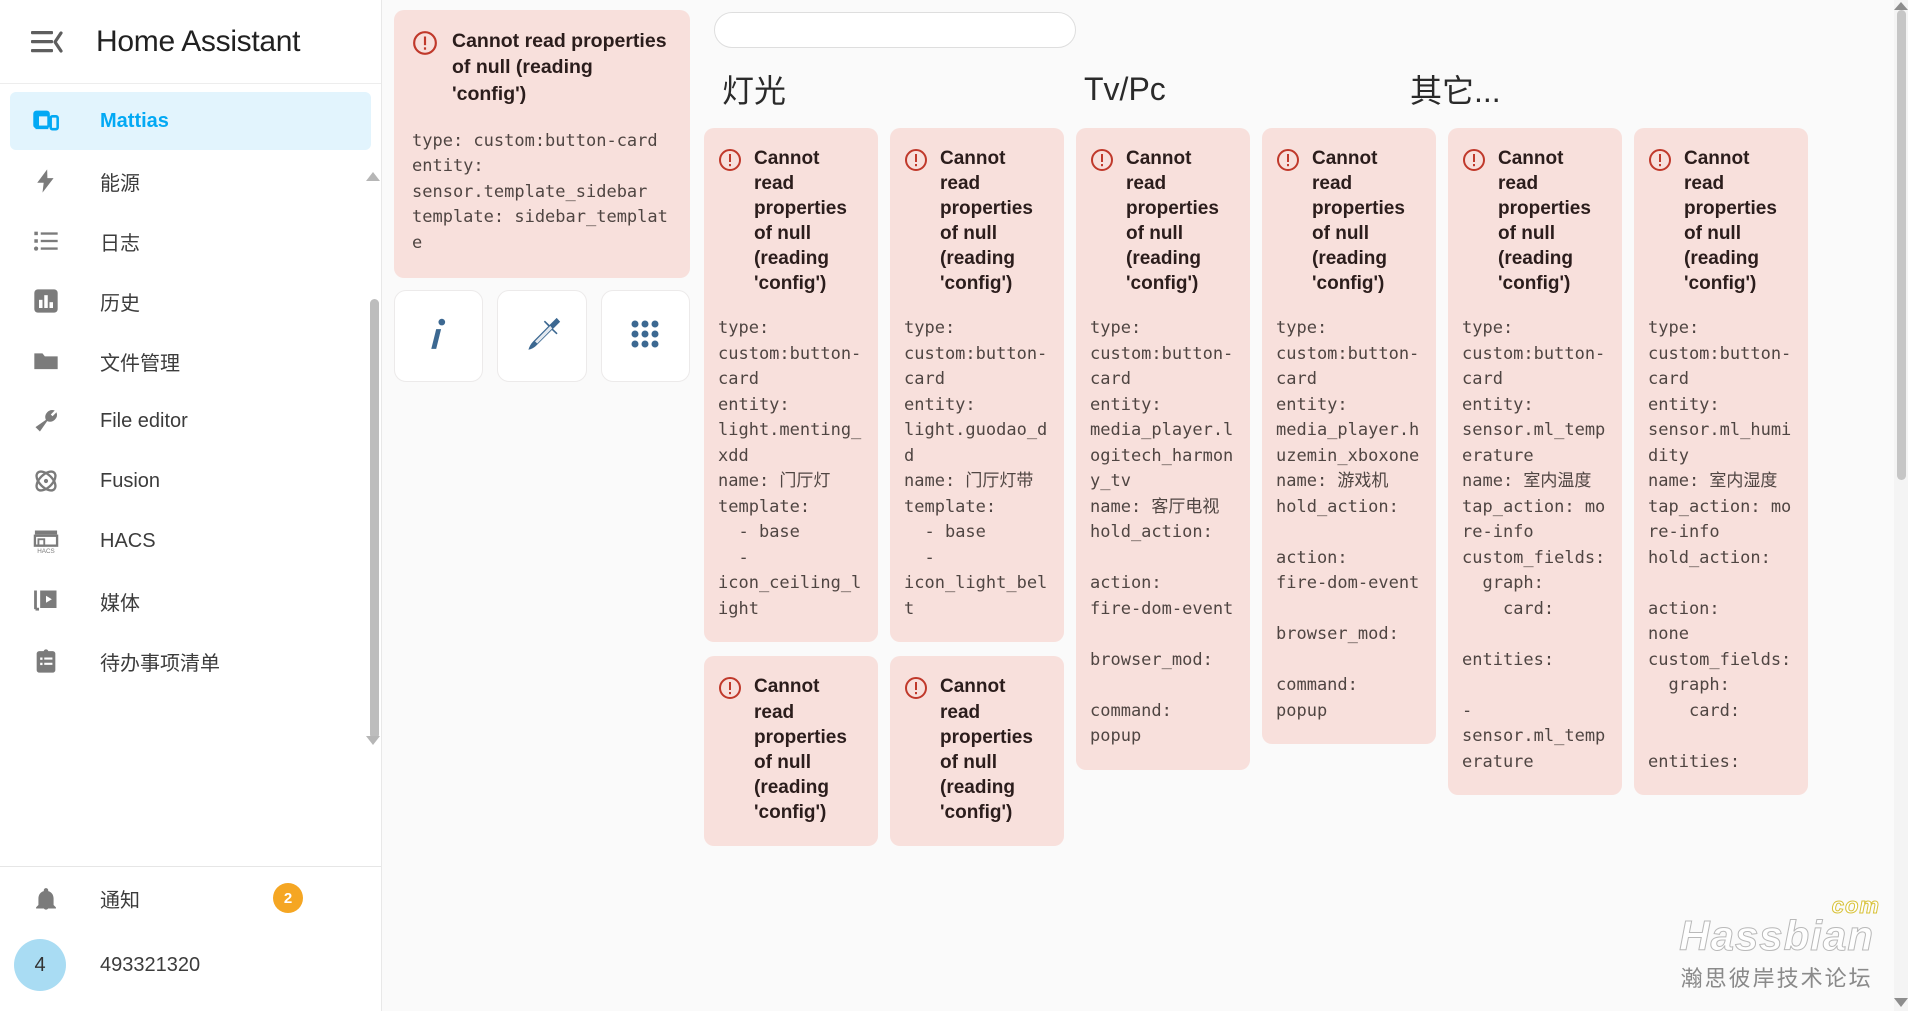  Describe the element at coordinates (1855, 905) in the screenshot. I see `watermark-tld: com` at that location.